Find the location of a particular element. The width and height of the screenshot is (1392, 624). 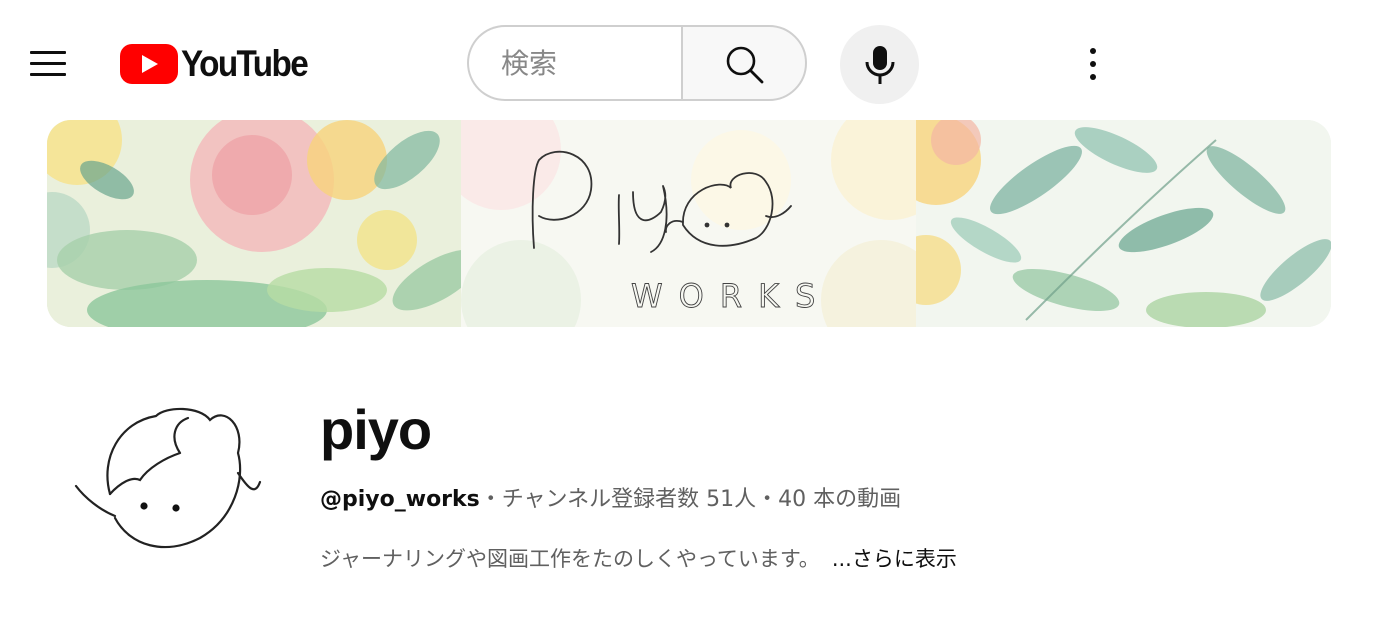

channel-handle: @piyo_works is located at coordinates (400, 499).